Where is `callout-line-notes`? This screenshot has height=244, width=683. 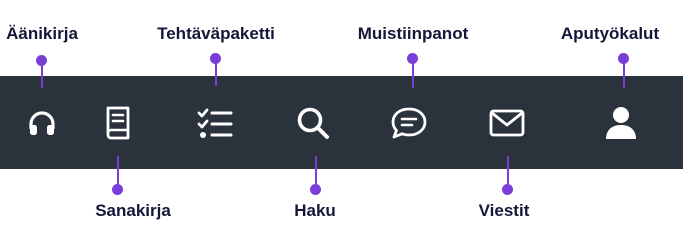 callout-line-notes is located at coordinates (413, 73).